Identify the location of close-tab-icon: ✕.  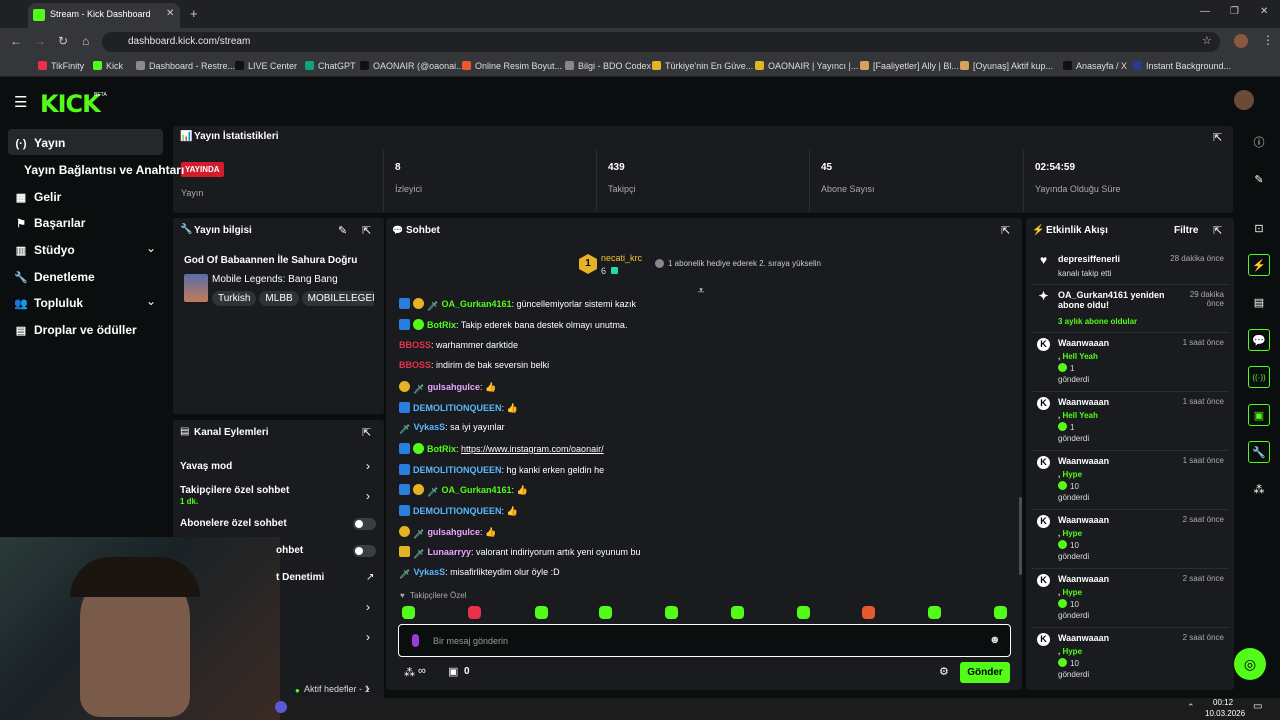
(170, 13).